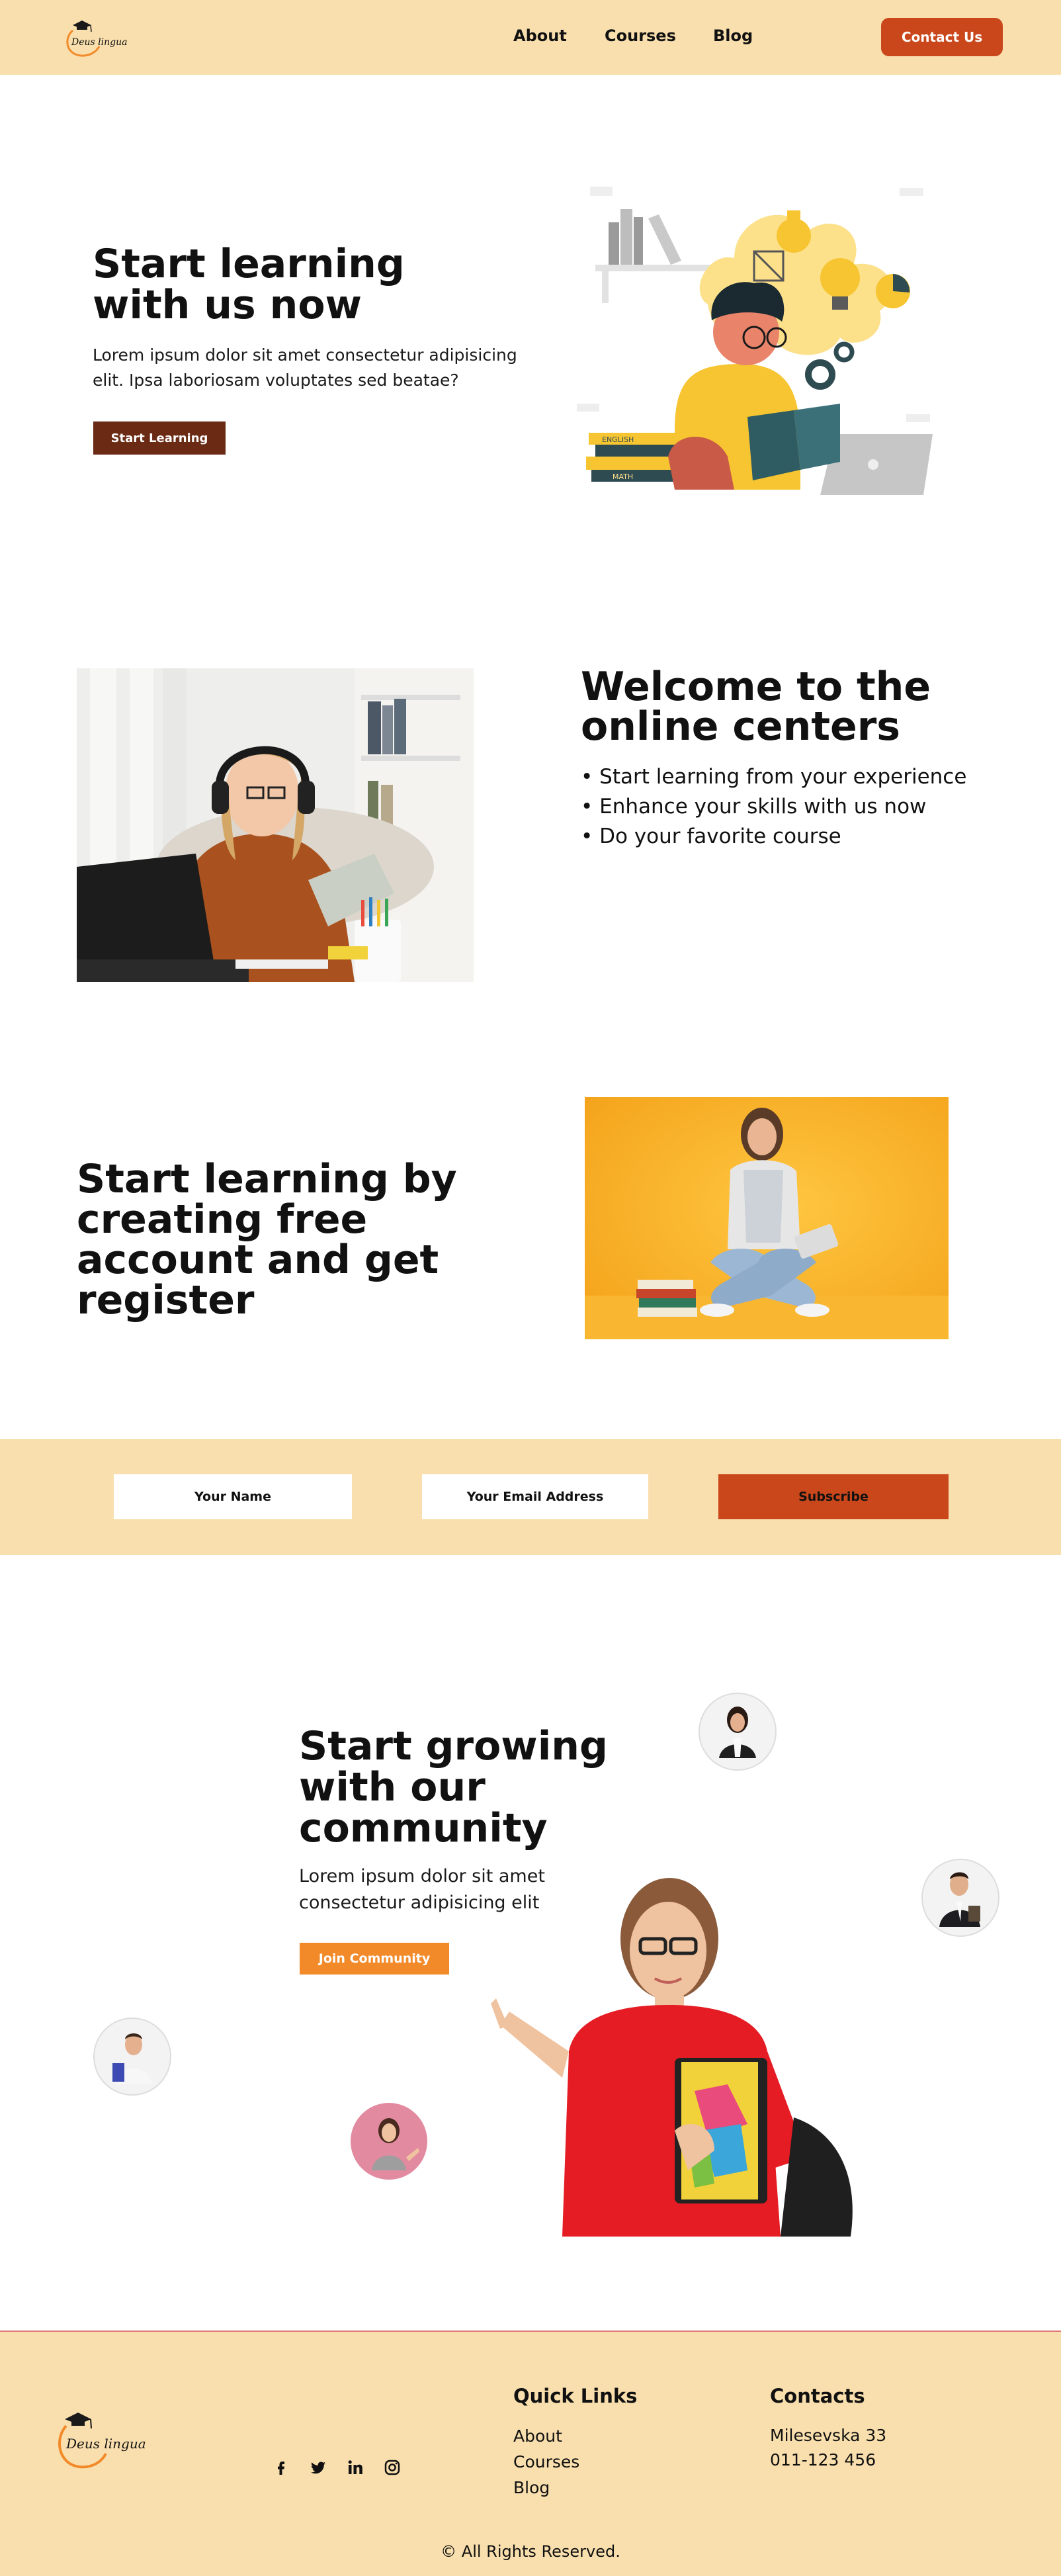  I want to click on community-title: Start growing with our community, so click(454, 1787).